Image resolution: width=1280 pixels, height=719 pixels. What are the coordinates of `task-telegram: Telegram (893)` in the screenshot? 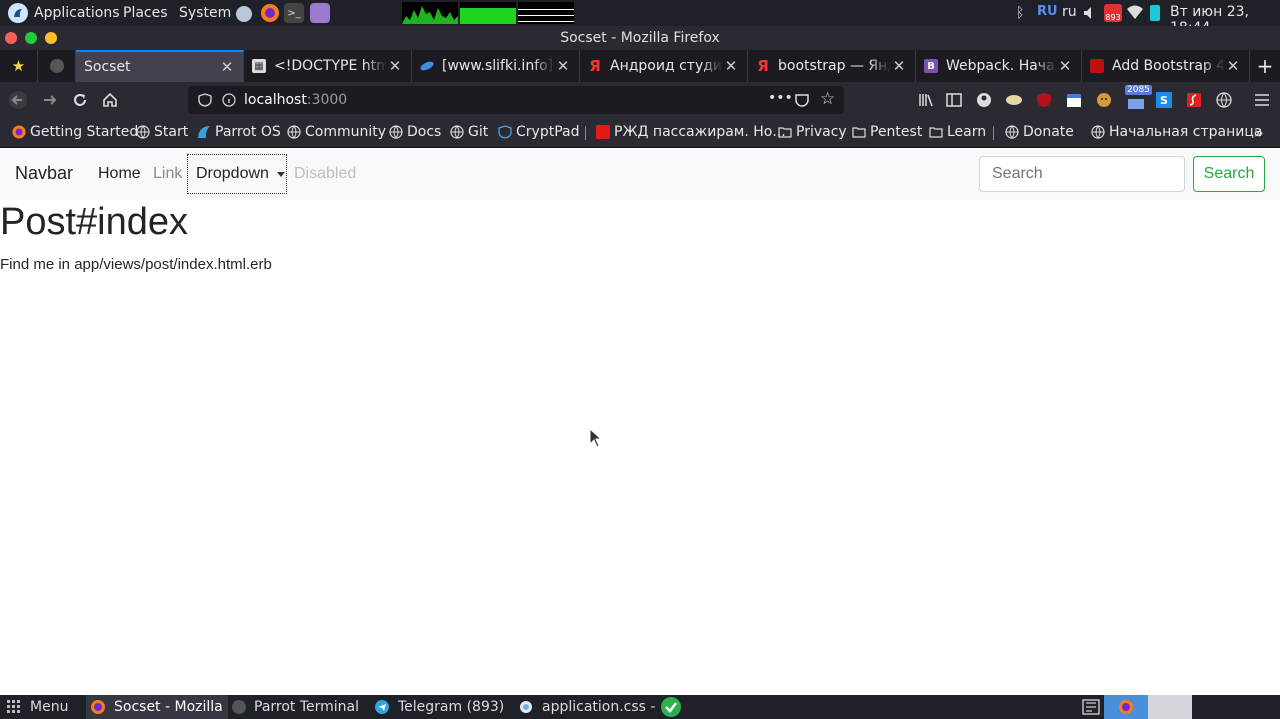 It's located at (441, 707).